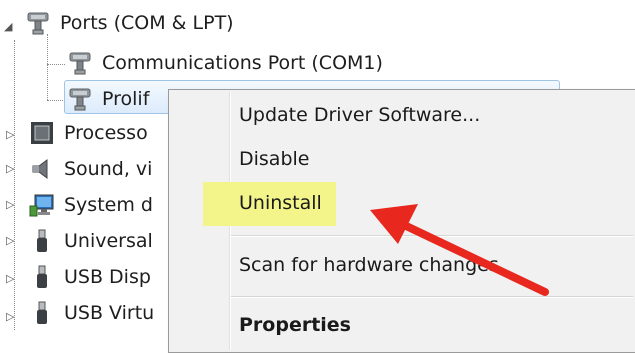 This screenshot has width=635, height=353. I want to click on arrow-shaft, so click(473, 258).